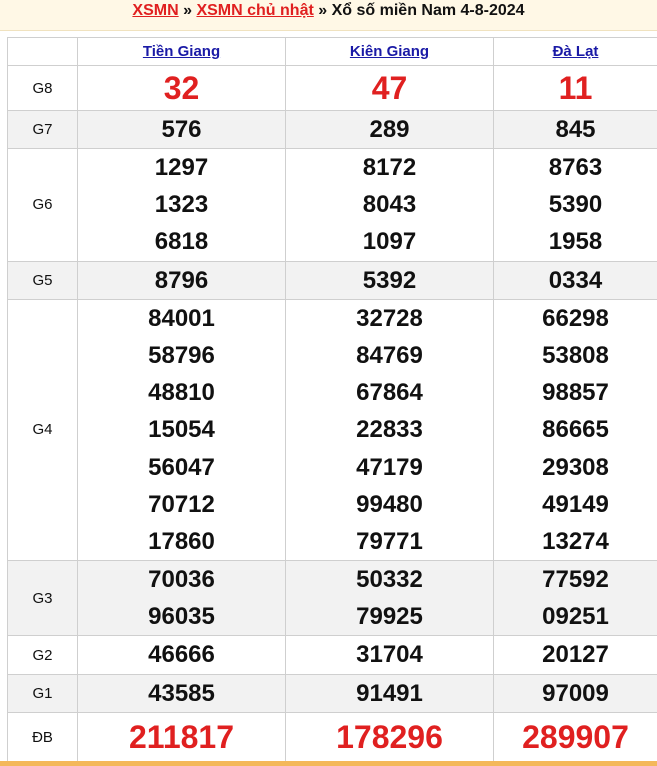  I want to click on prize-number: 31704, so click(389, 655).